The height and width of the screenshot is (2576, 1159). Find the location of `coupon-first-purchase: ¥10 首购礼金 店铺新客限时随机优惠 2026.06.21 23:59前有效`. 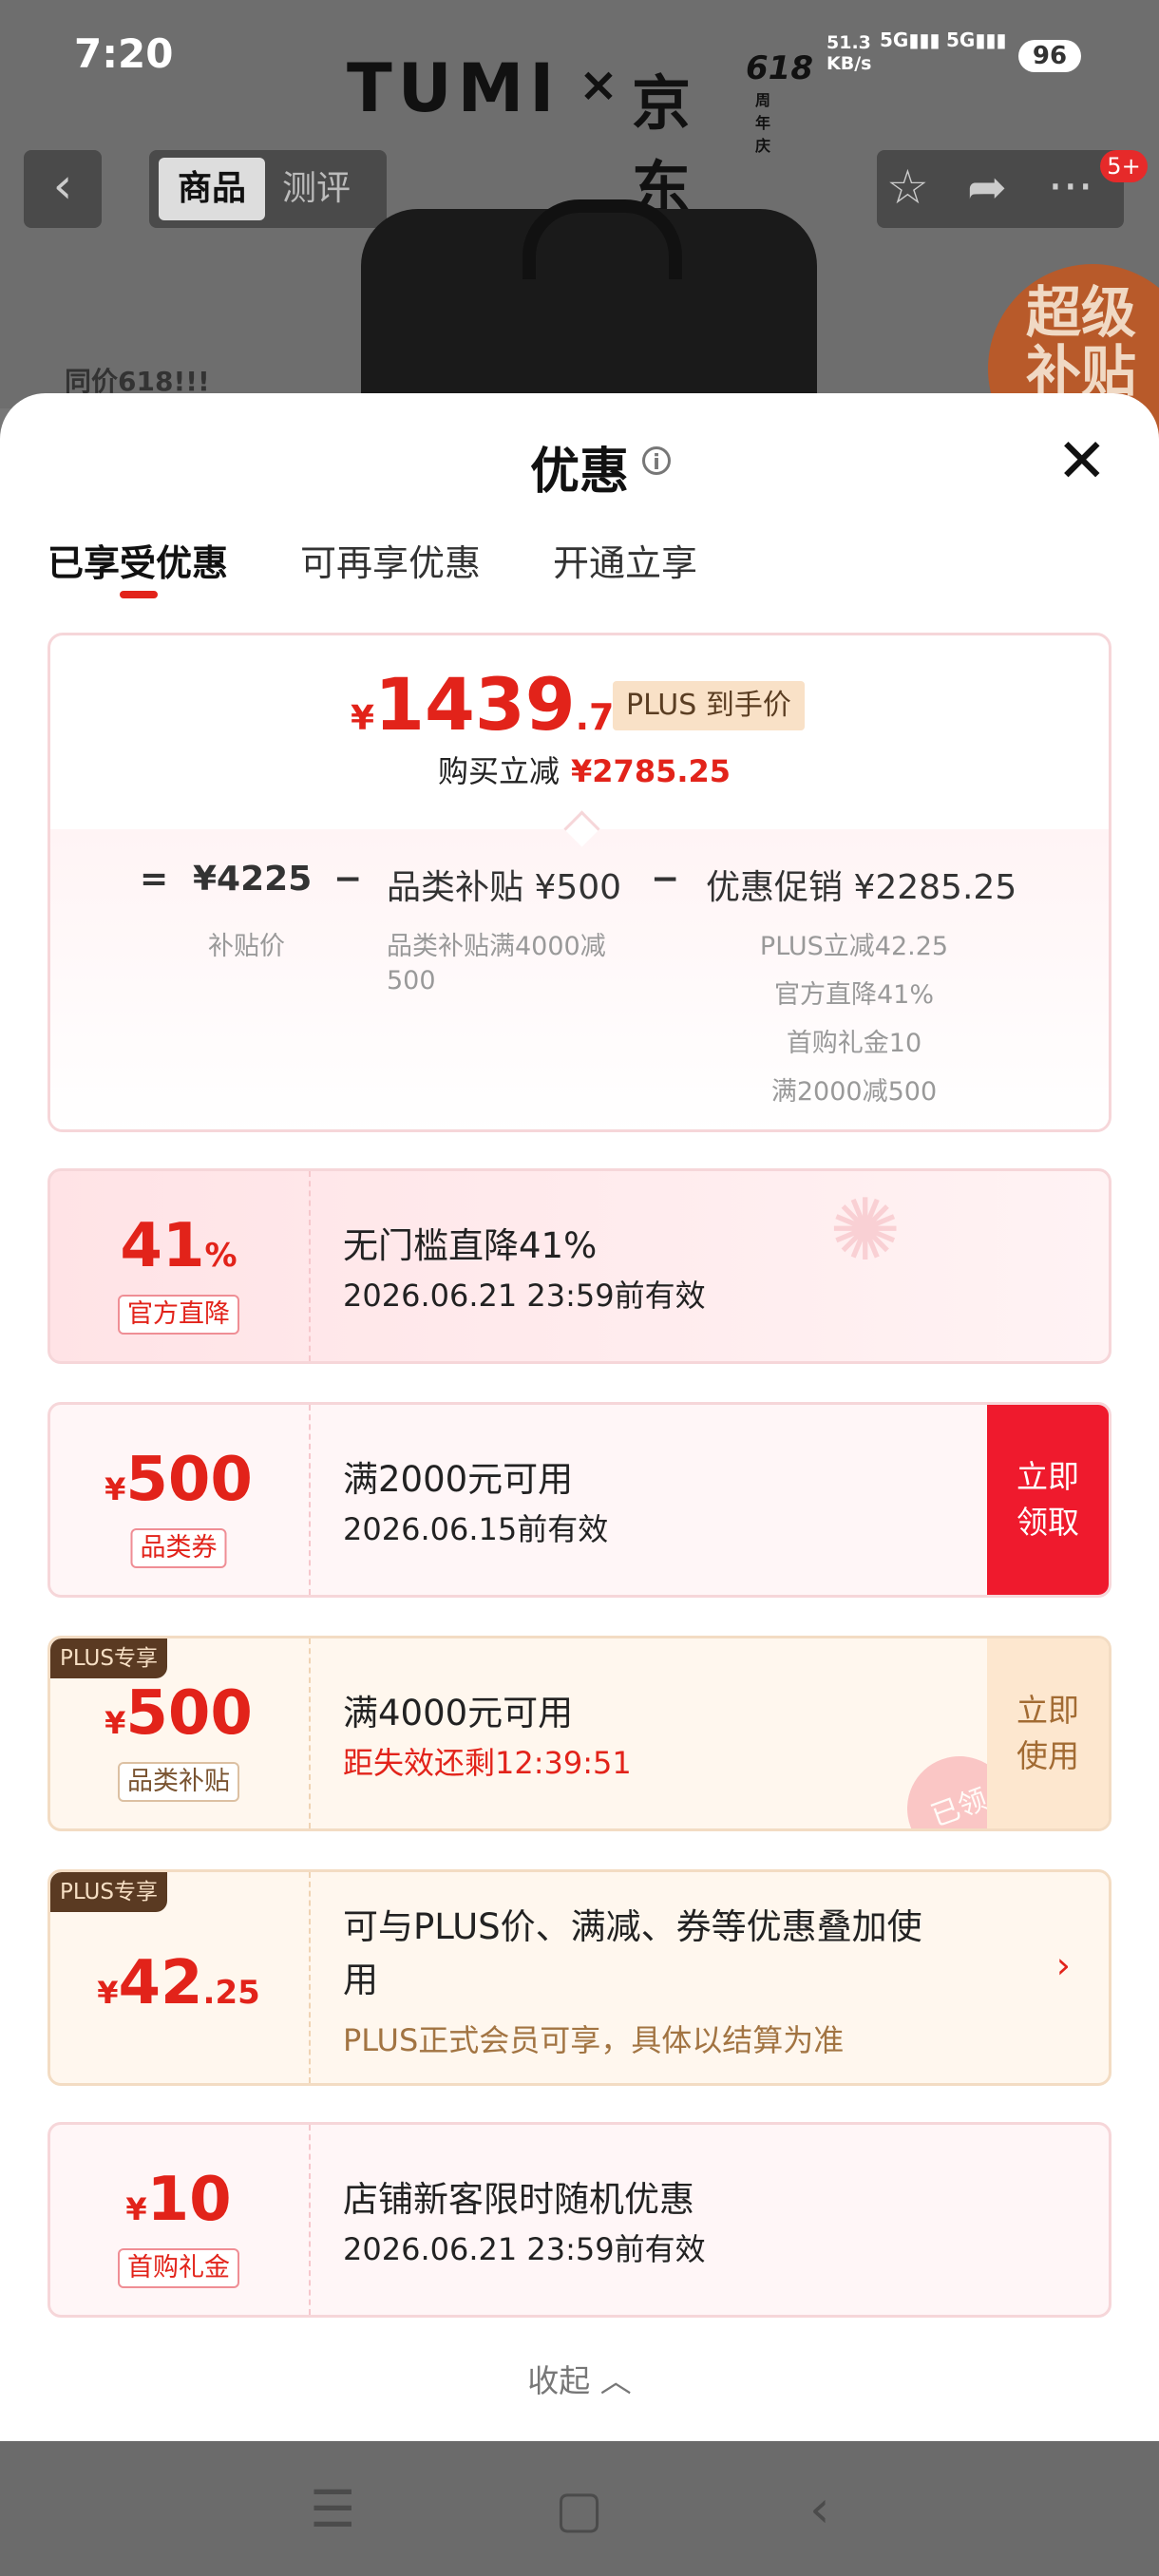

coupon-first-purchase: ¥10 首购礼金 店铺新客限时随机优惠 2026.06.21 23:59前有效 is located at coordinates (580, 2220).